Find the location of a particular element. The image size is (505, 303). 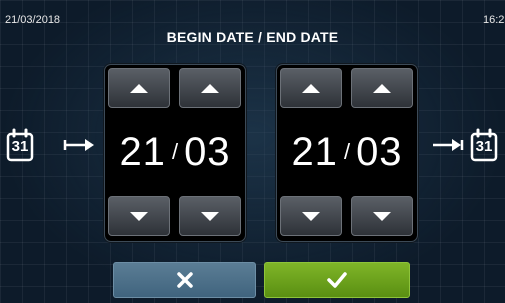

begin-month-increment-button is located at coordinates (210, 88).